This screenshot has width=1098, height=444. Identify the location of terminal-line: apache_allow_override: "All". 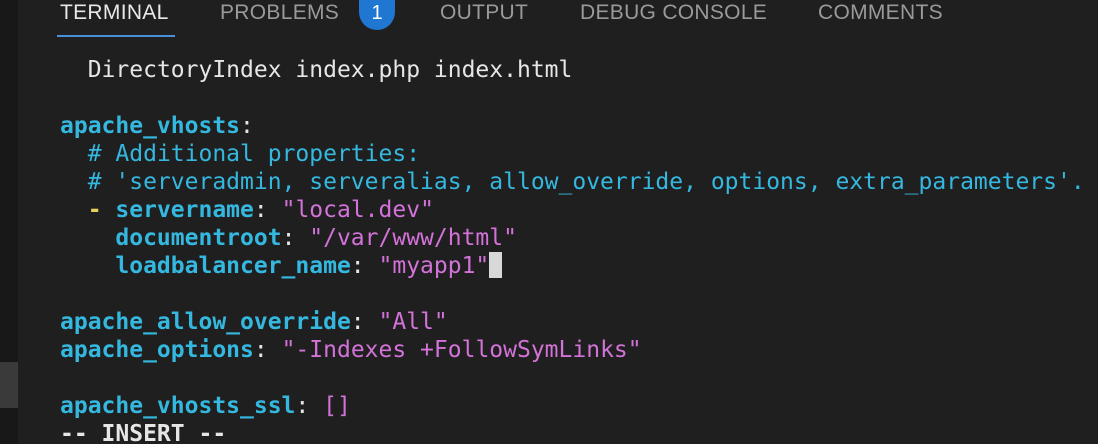
(254, 322).